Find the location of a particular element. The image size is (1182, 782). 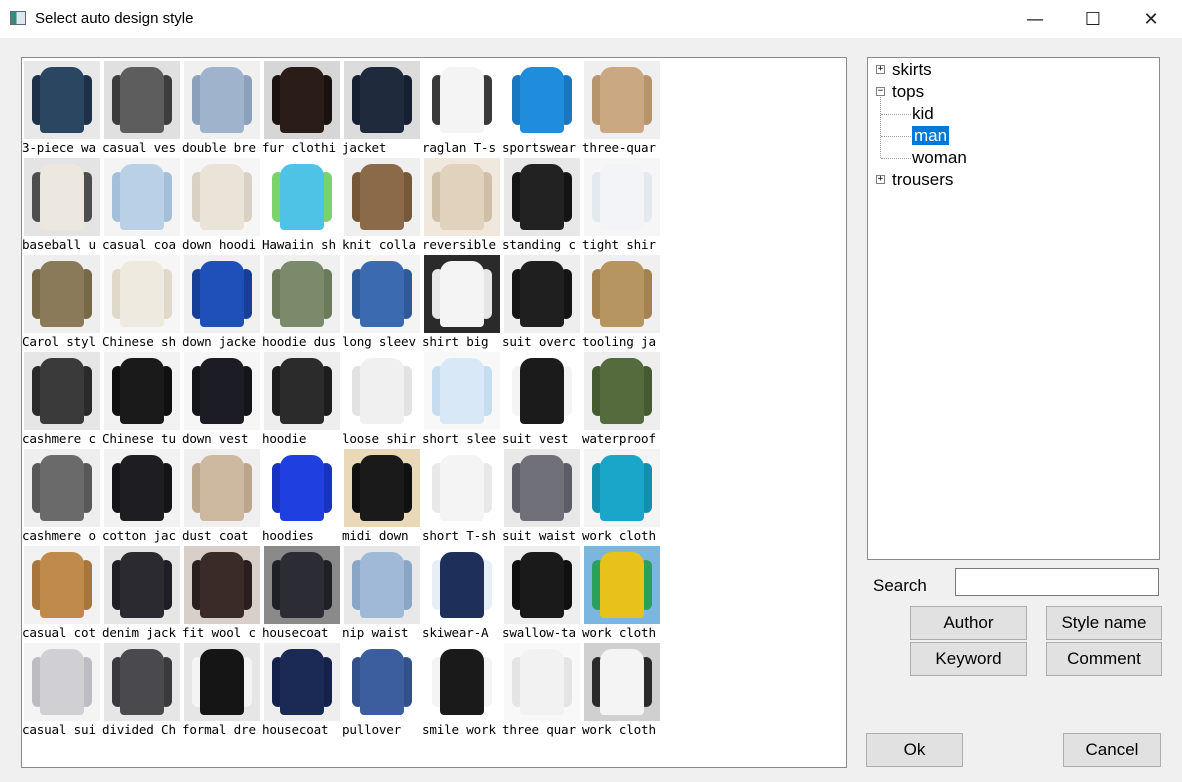

gallery-item: smile work is located at coordinates (462, 689).